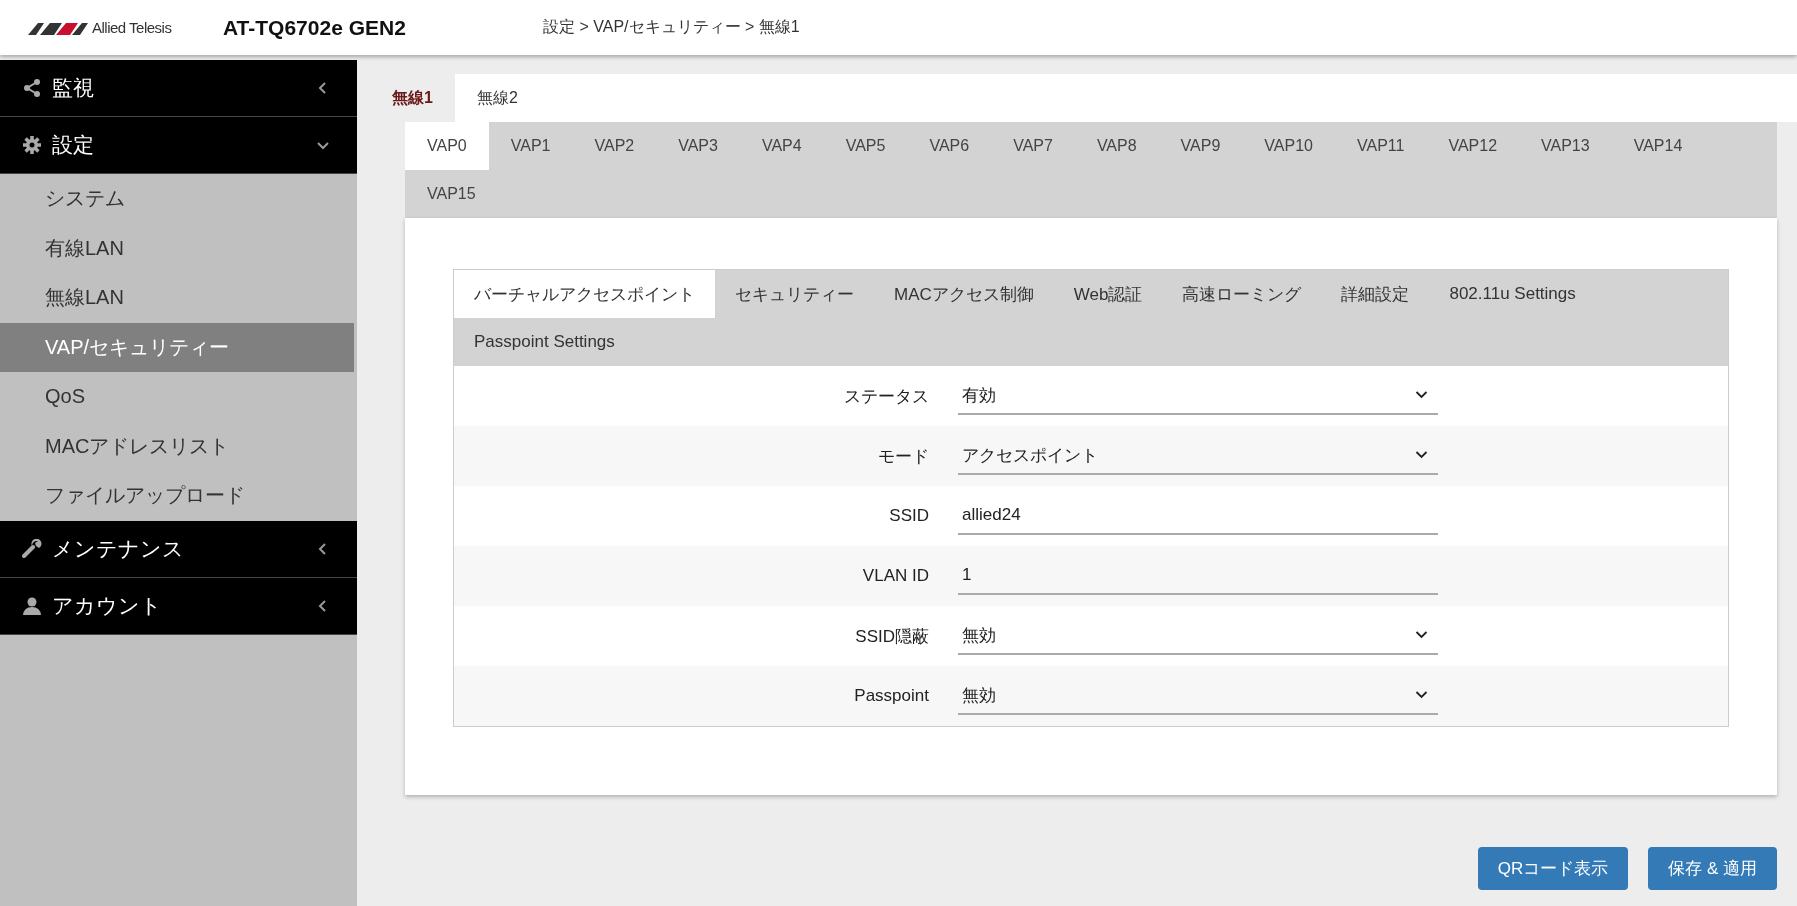 This screenshot has height=906, width=1797. What do you see at coordinates (891, 696) in the screenshot?
I see `field-label: Passpoint` at bounding box center [891, 696].